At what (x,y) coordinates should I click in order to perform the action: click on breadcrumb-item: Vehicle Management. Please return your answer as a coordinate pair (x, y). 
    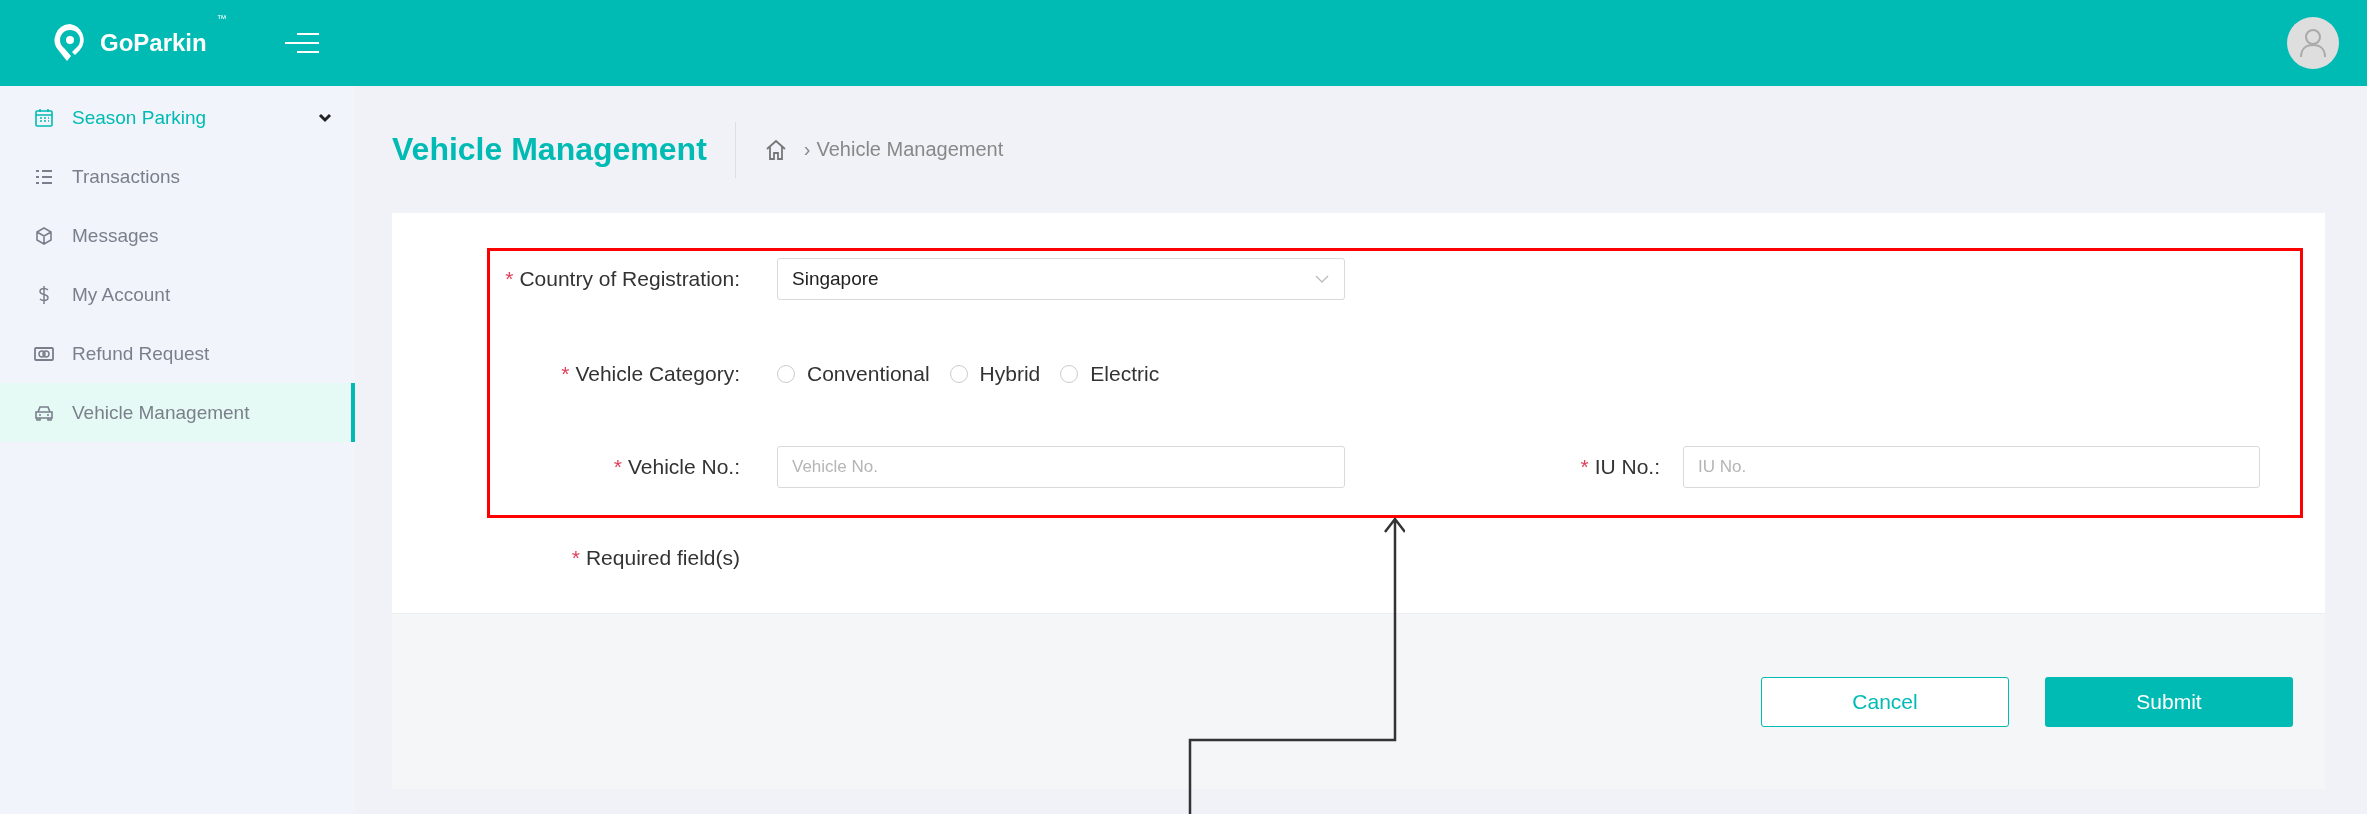
    Looking at the image, I should click on (910, 149).